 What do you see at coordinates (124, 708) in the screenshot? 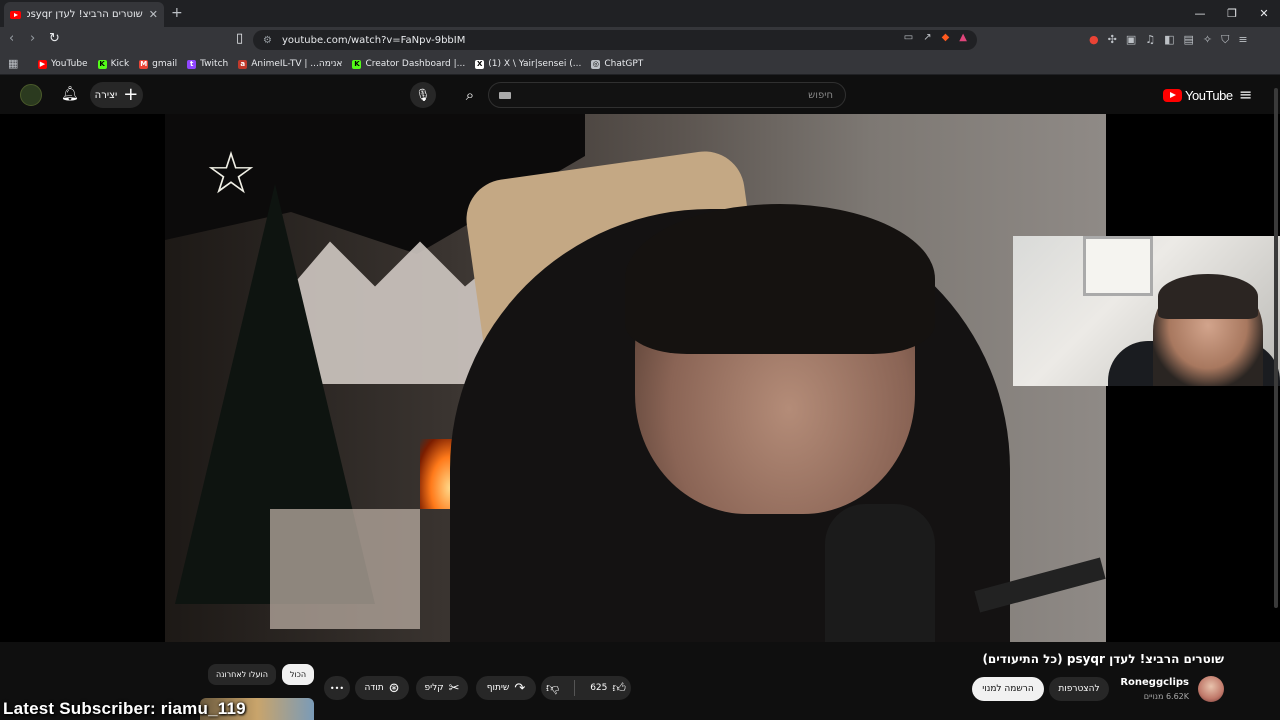
I see `stream-latest-subscriber-overlay: Latest Subscriber: riamu_119` at bounding box center [124, 708].